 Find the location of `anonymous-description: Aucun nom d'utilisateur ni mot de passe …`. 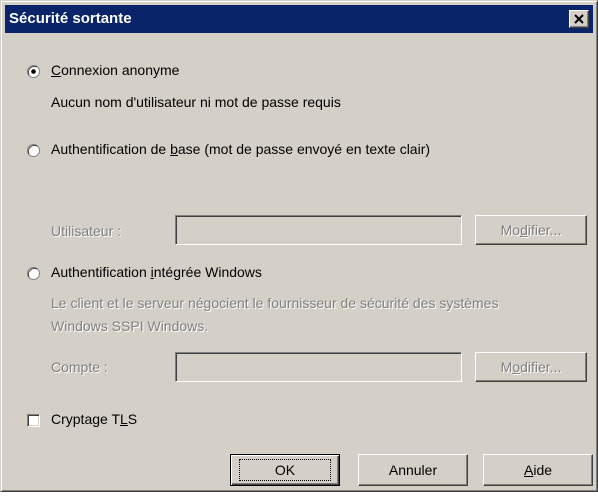

anonymous-description: Aucun nom d'utilisateur ni mot de passe … is located at coordinates (196, 102).